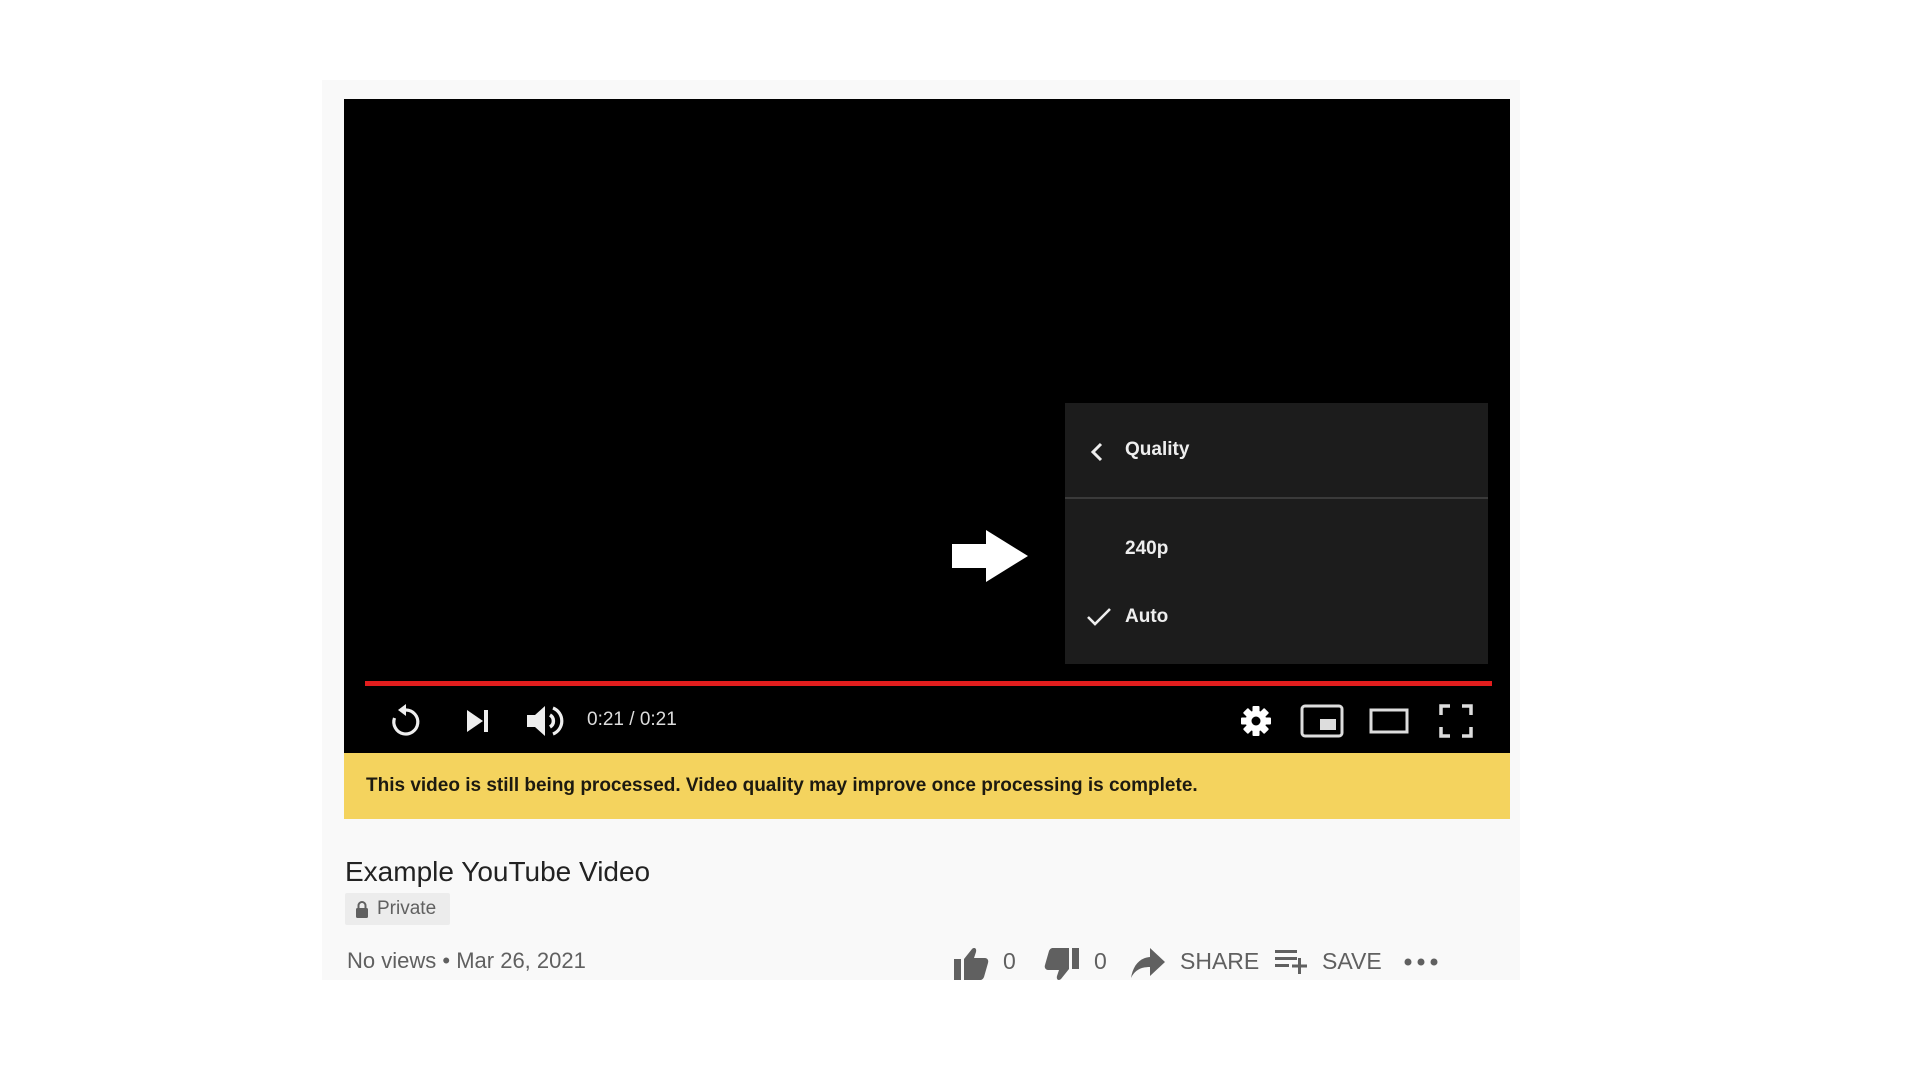 The image size is (1920, 1090). I want to click on miniplayer-icon, so click(1322, 721).